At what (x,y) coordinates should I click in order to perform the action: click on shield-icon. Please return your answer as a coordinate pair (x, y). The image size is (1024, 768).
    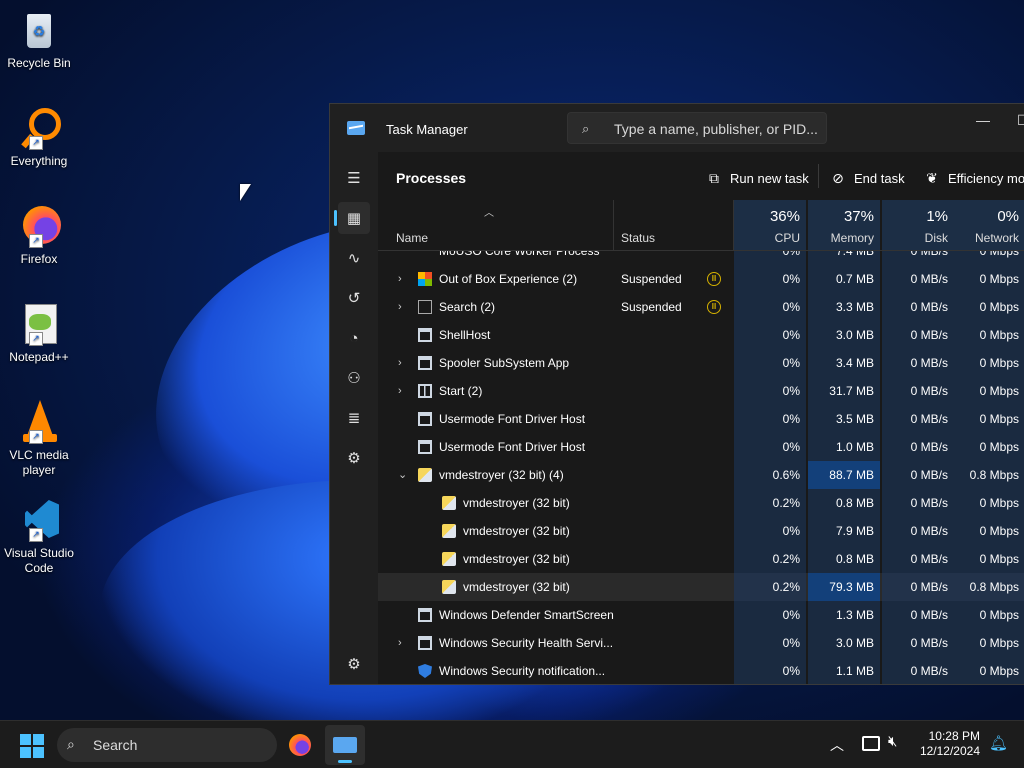
    Looking at the image, I should click on (425, 671).